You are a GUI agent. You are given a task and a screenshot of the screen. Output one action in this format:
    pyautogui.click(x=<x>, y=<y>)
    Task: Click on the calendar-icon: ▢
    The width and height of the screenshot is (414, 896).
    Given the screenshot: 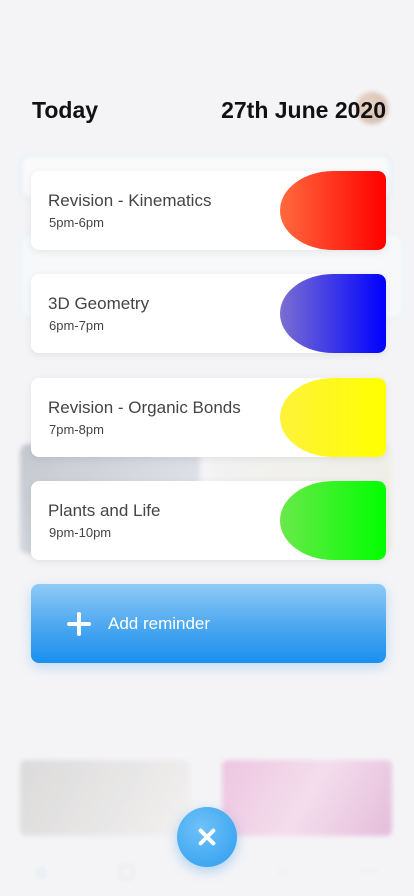 What is the action you would take?
    pyautogui.click(x=127, y=870)
    